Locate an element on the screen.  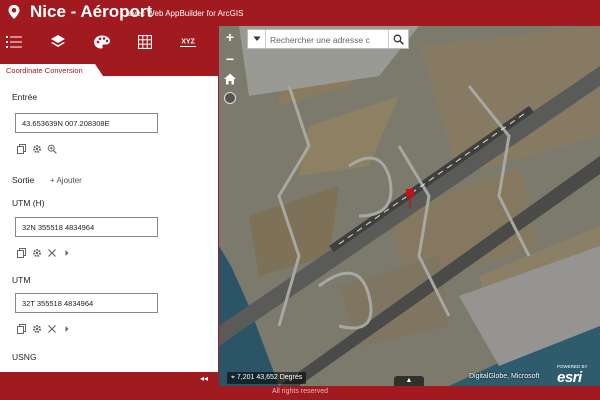
search-button is located at coordinates (398, 39).